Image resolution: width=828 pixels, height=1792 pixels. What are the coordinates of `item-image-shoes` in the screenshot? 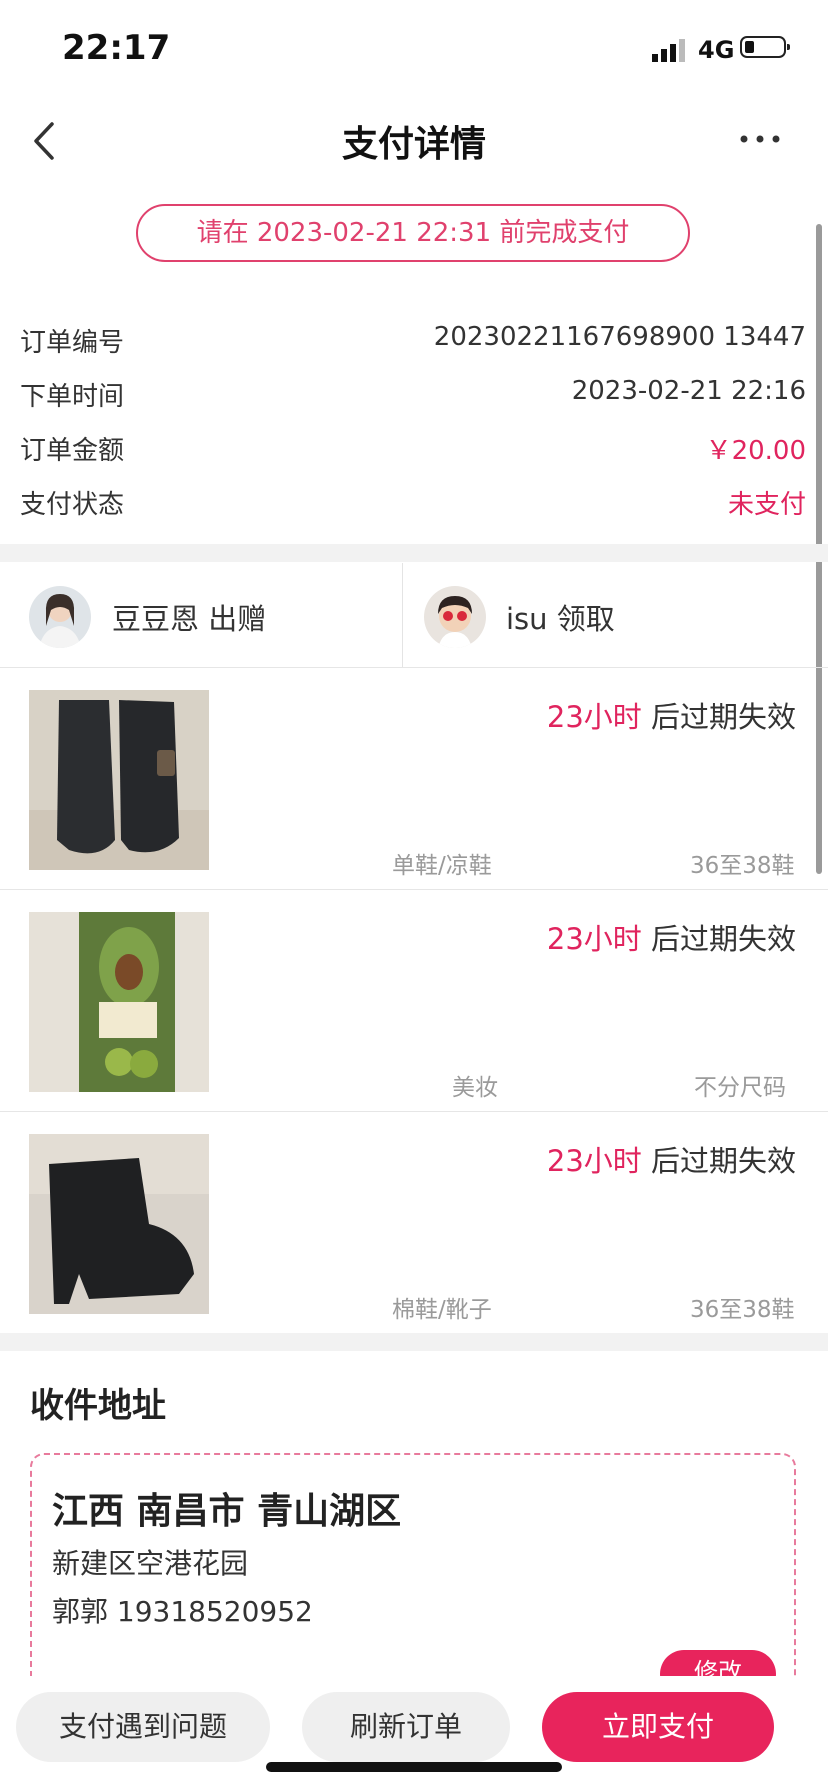 It's located at (119, 780).